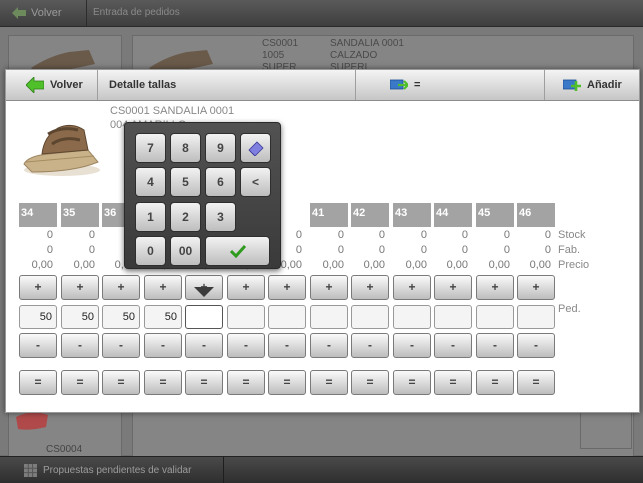 The height and width of the screenshot is (483, 643). What do you see at coordinates (150, 148) in the screenshot?
I see `key-7: 7` at bounding box center [150, 148].